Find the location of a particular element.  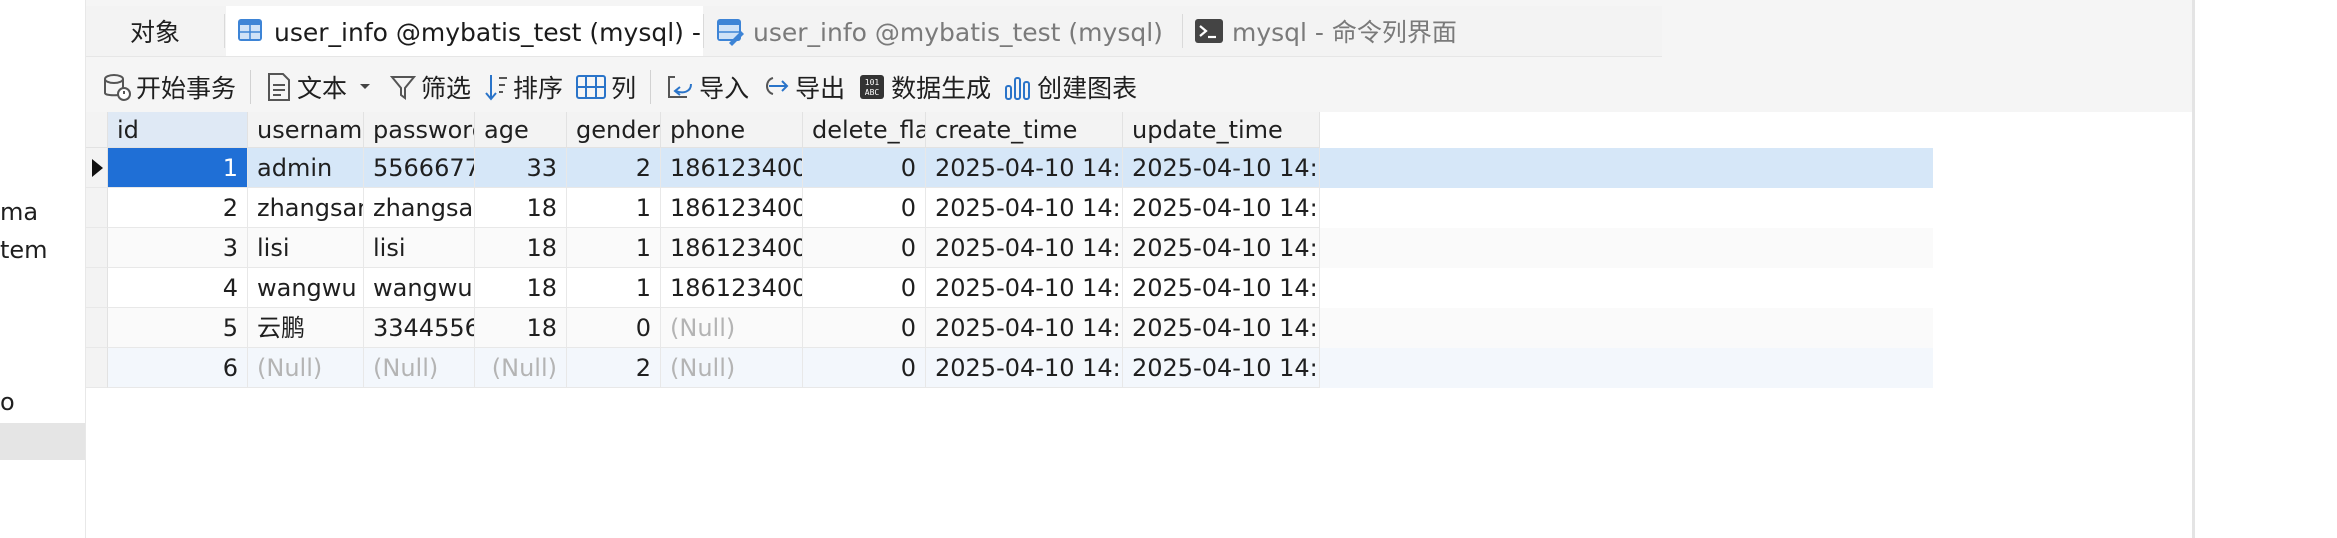

cell-password: 33445566 is located at coordinates (419, 328).